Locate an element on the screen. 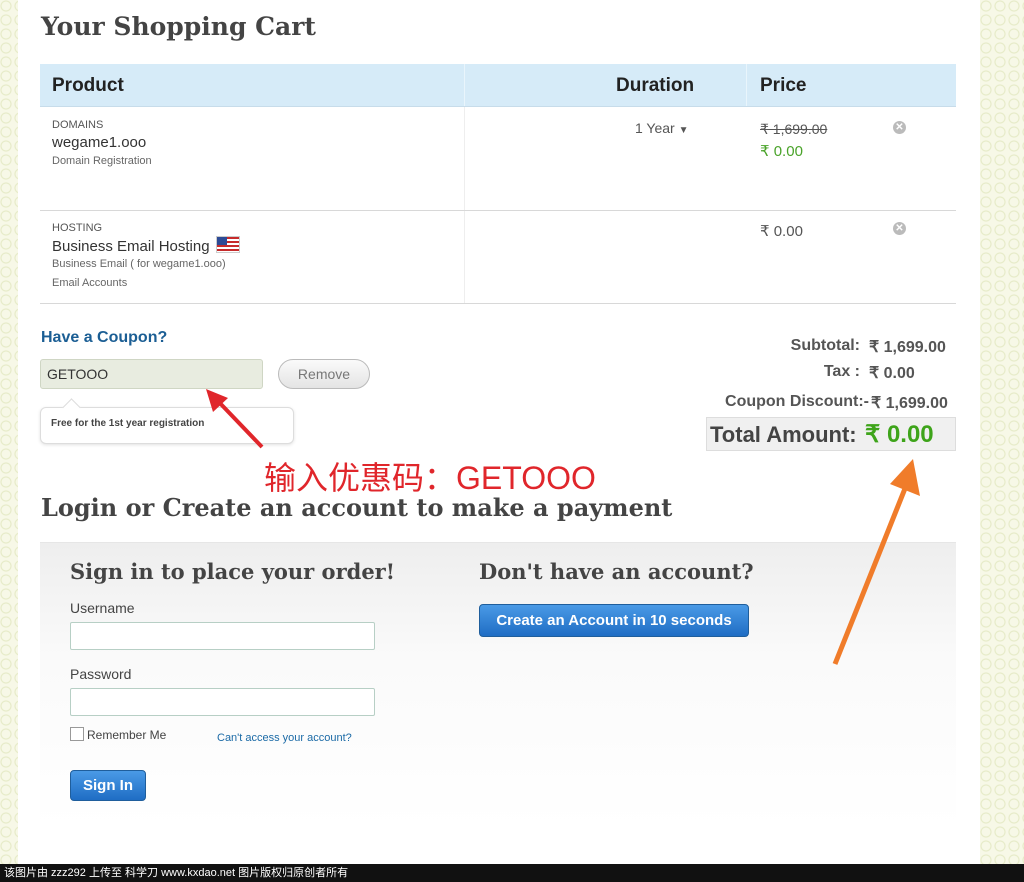 Image resolution: width=1024 pixels, height=882 pixels. discount-label: Coupon Discount:- is located at coordinates (797, 401).